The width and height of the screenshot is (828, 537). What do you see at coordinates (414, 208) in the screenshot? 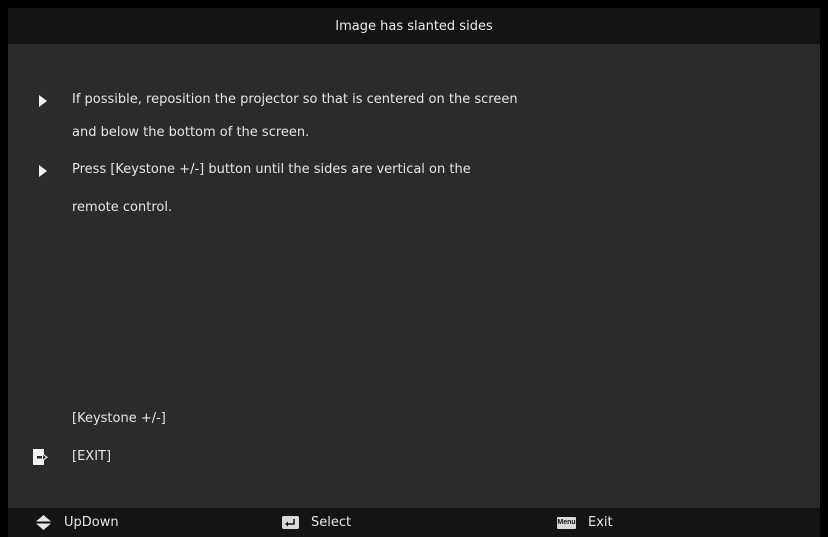
I see `tip-item-keystone-continued: remote control.` at bounding box center [414, 208].